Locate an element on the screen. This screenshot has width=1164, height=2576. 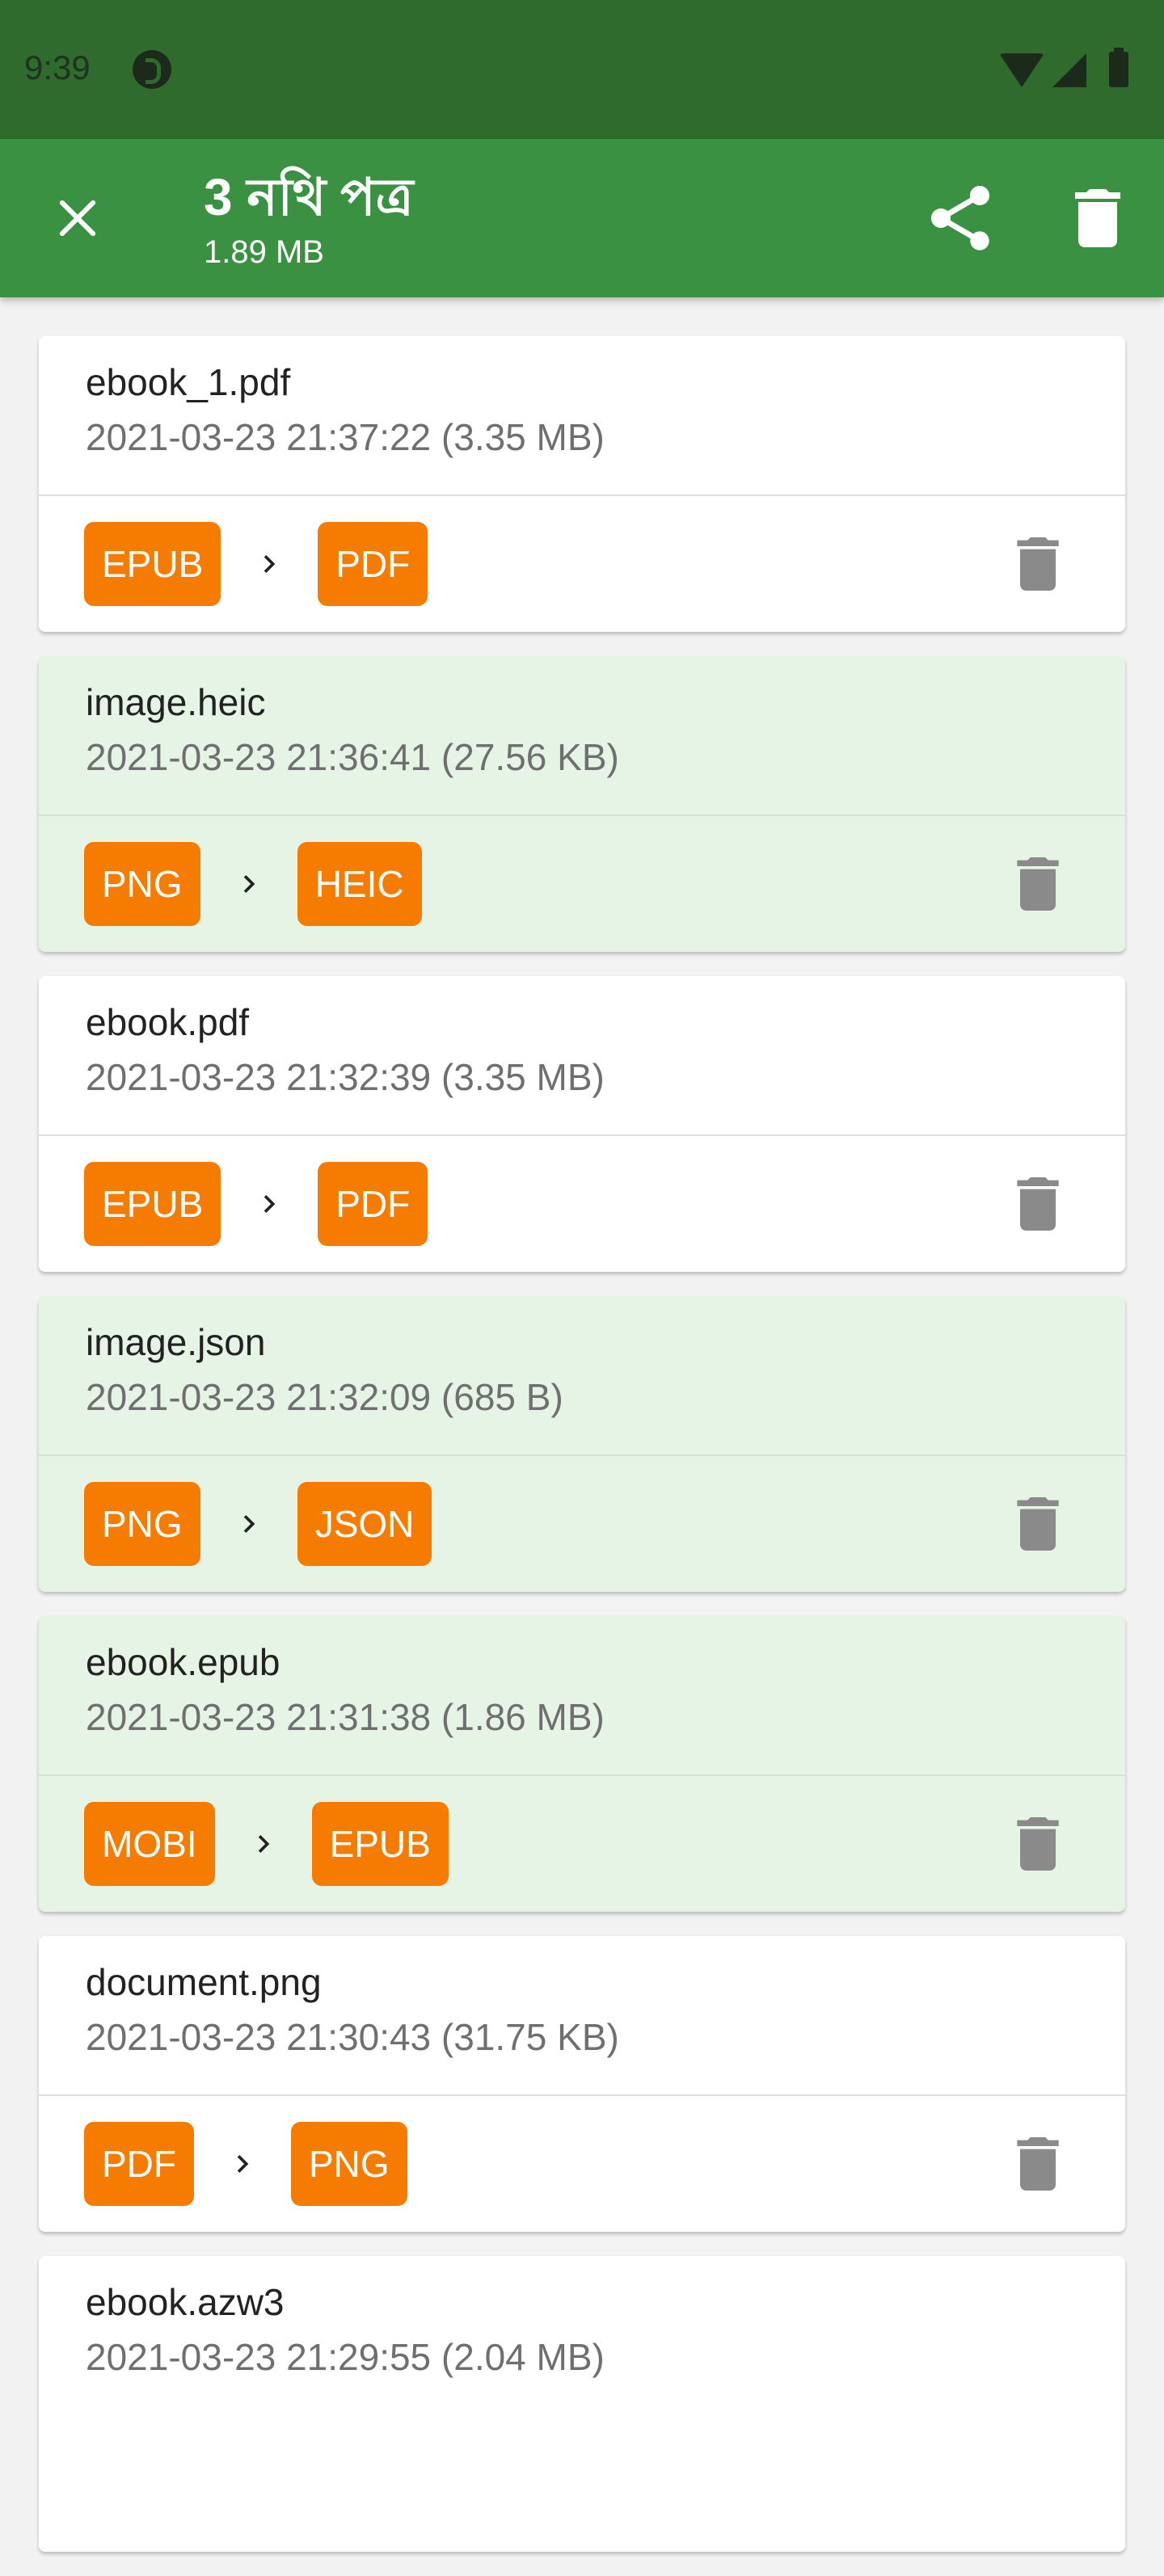
battery-icon is located at coordinates (1119, 67).